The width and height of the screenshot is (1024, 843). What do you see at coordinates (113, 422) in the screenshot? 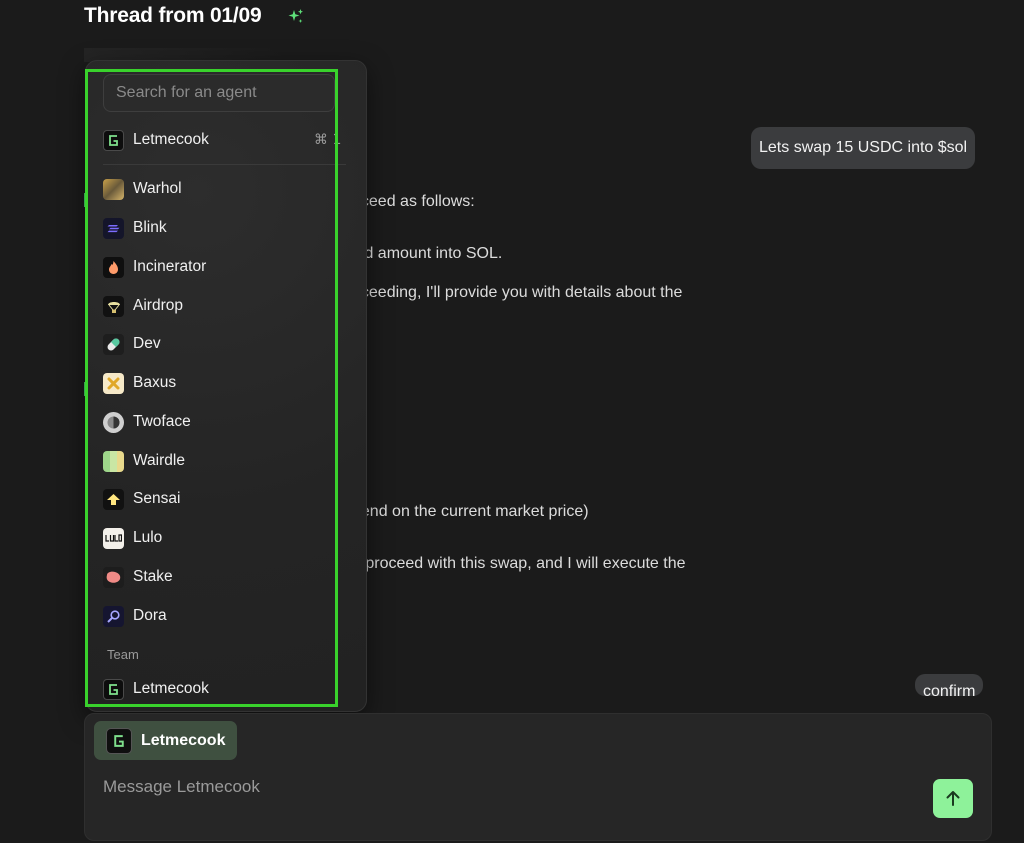
I see `twoface-icon` at bounding box center [113, 422].